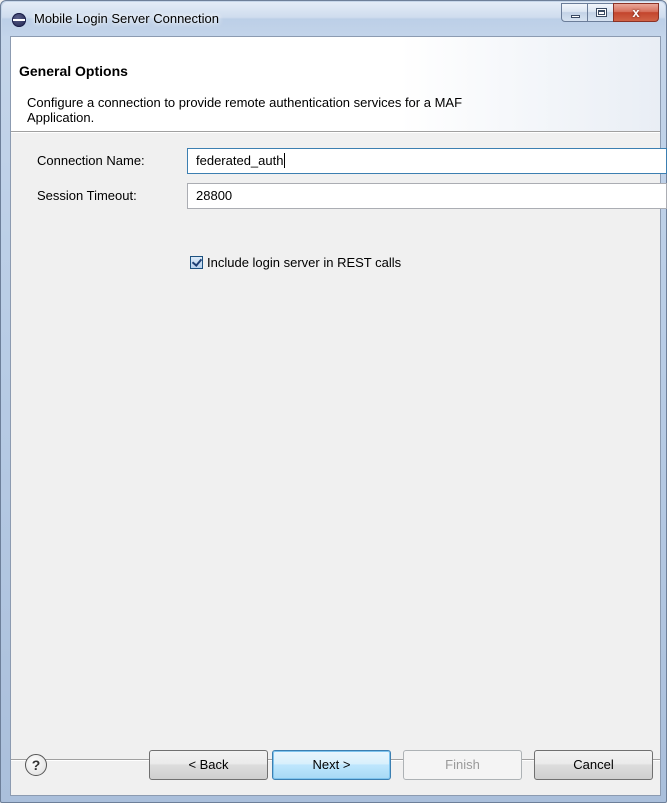  Describe the element at coordinates (427, 161) in the screenshot. I see `connection-name-field: federated_auth` at that location.